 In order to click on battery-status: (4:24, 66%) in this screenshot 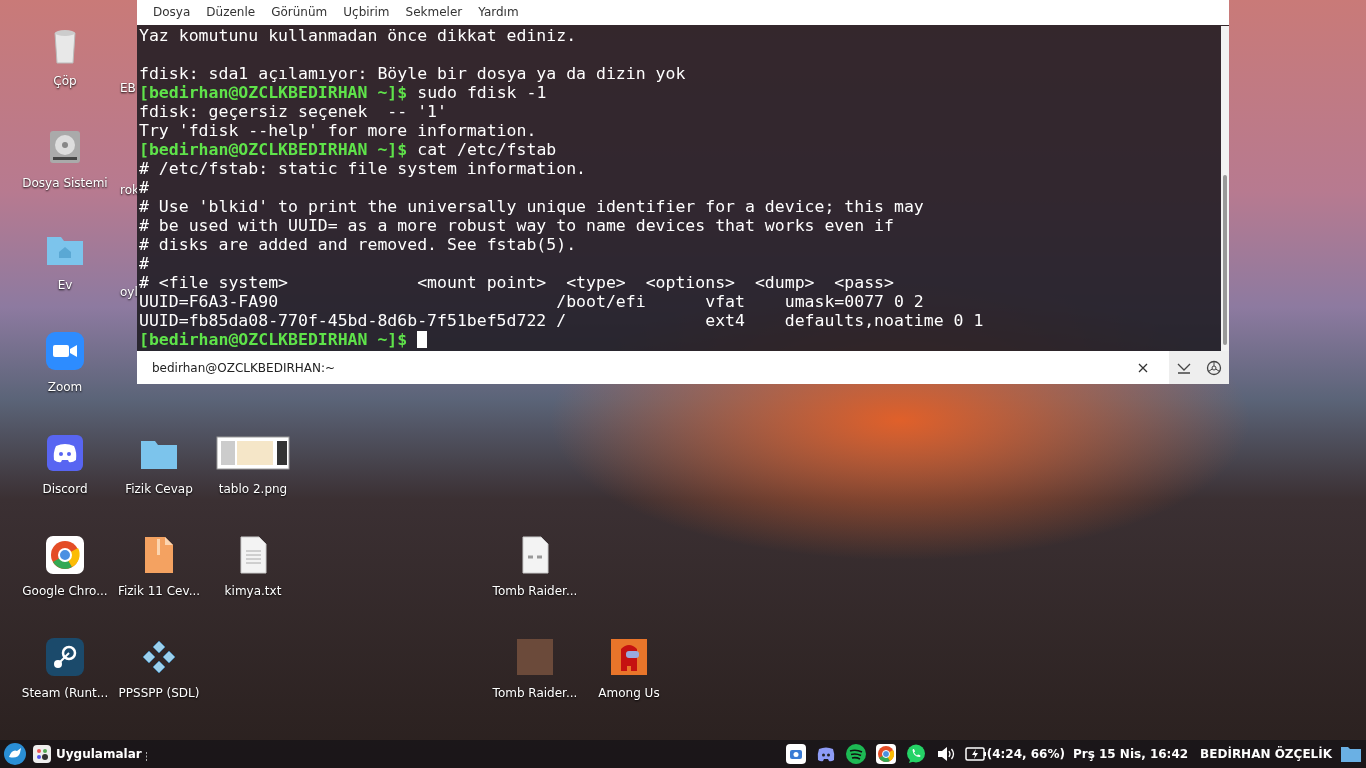, I will do `click(1025, 754)`.